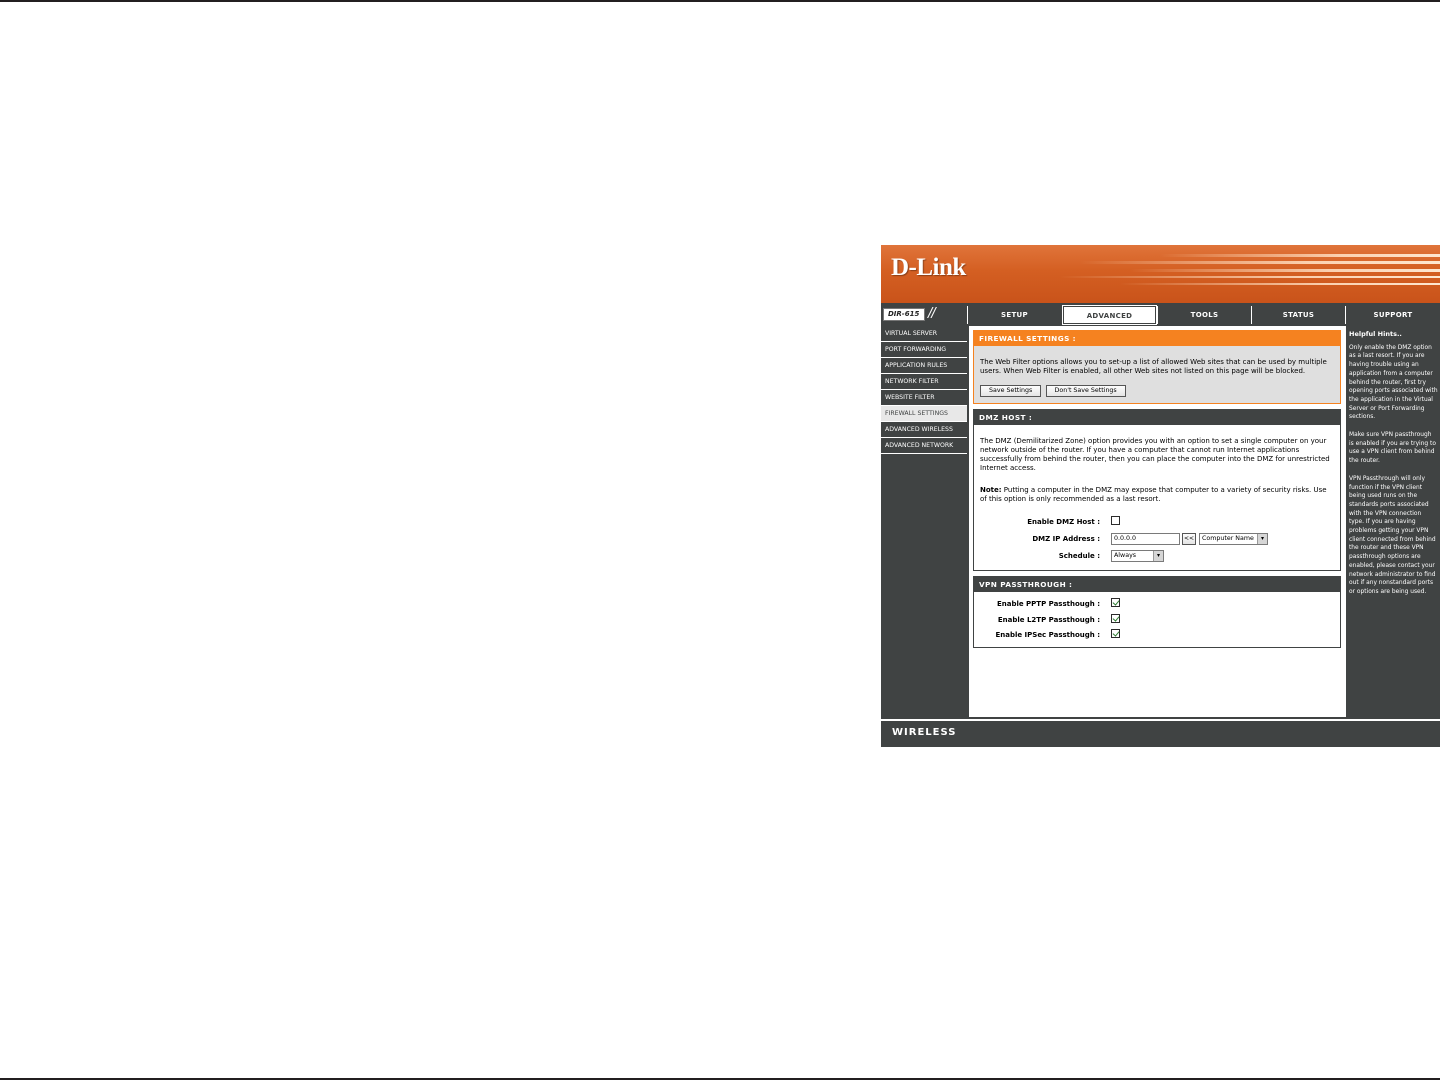  What do you see at coordinates (1157, 637) in the screenshot?
I see `ipsec-row: Enable IPSec Passthough :` at bounding box center [1157, 637].